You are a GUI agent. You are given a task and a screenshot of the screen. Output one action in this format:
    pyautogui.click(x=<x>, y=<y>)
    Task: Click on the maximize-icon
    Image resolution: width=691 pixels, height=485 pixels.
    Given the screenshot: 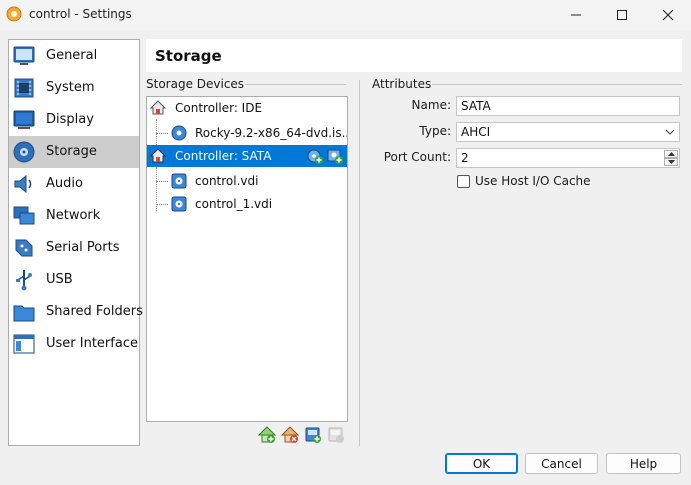 What is the action you would take?
    pyautogui.click(x=622, y=15)
    